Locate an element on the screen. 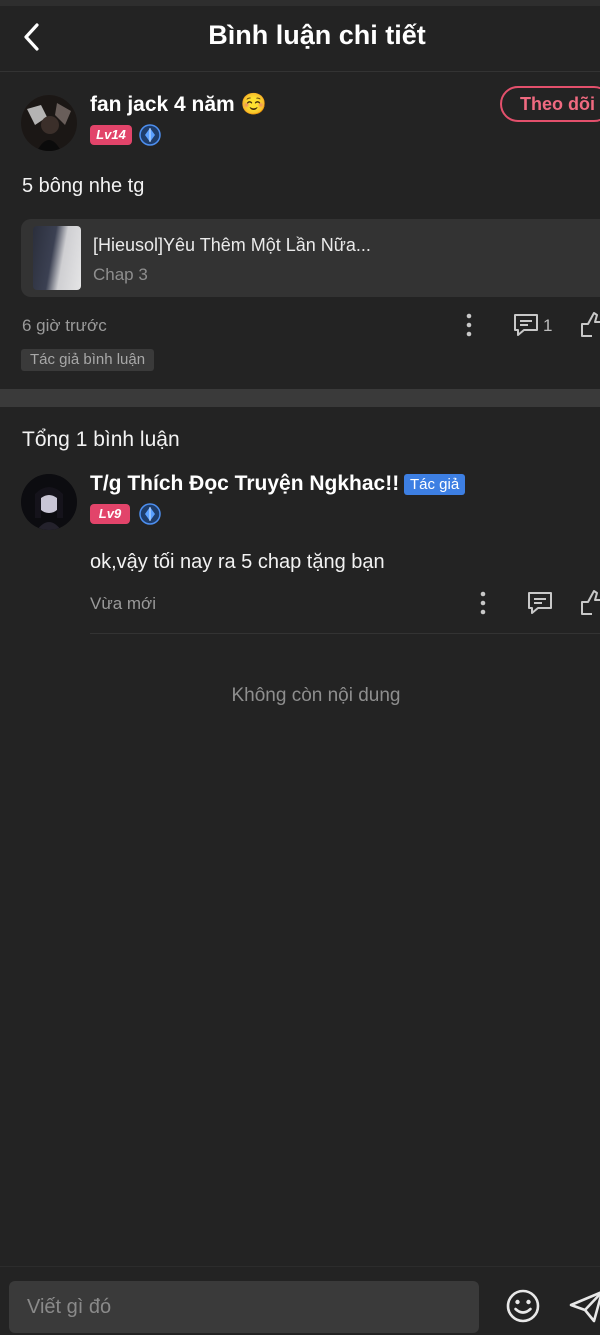  page-title: Bình luận chi tiết is located at coordinates (317, 35).